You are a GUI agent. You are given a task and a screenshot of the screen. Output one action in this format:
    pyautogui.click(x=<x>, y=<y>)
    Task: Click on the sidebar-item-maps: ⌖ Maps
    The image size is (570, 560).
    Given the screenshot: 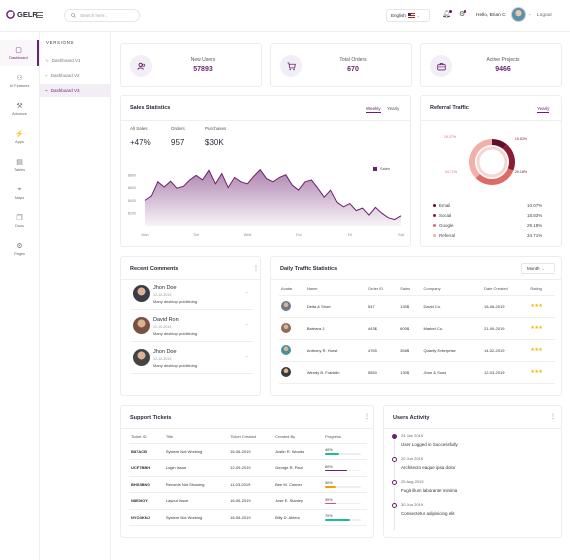 What is the action you would take?
    pyautogui.click(x=19, y=193)
    